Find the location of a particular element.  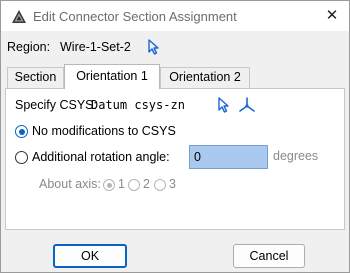

cancel-button: Cancel is located at coordinates (269, 256).